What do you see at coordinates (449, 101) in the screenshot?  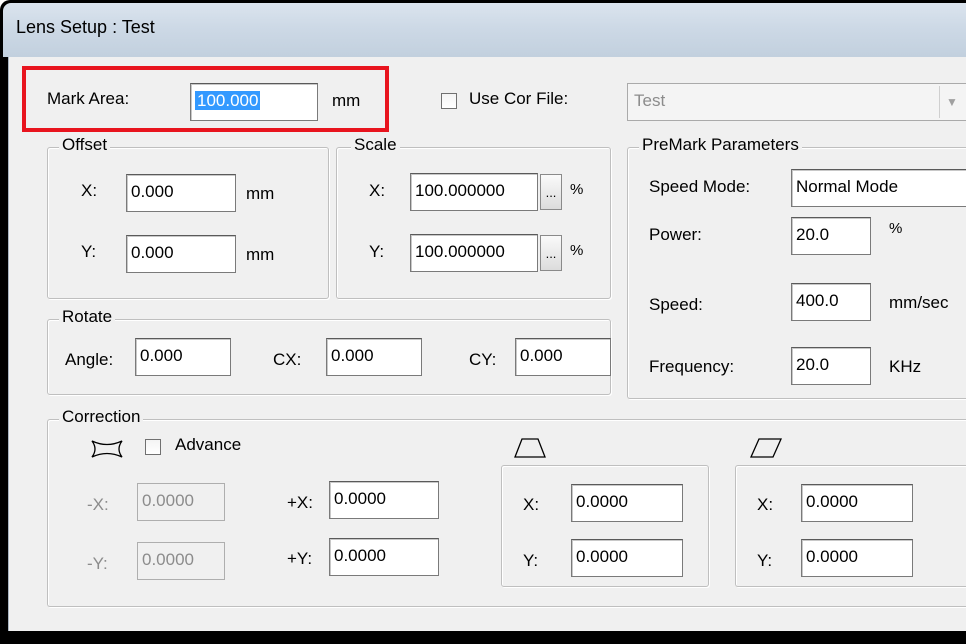 I see `use-cor-file-checkbox` at bounding box center [449, 101].